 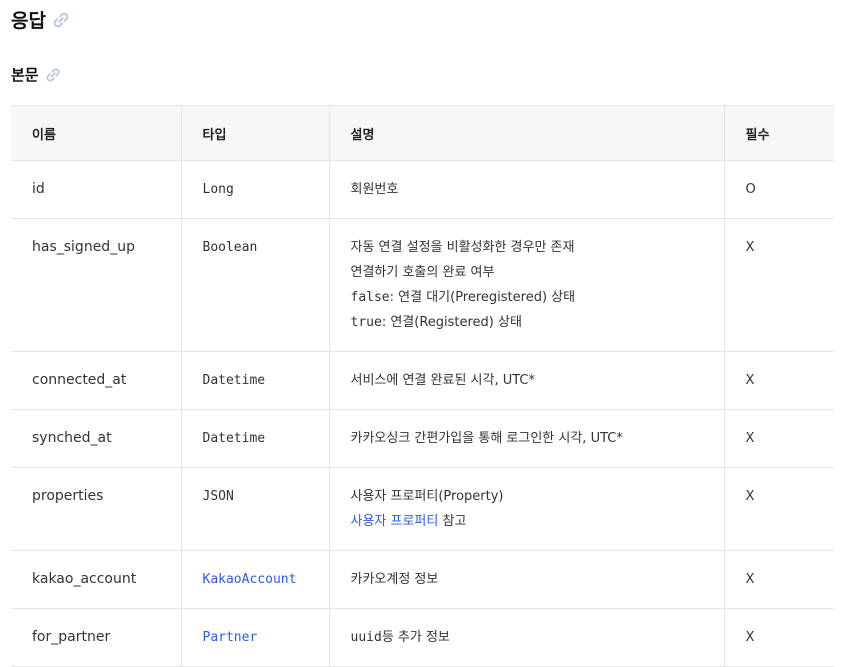 I want to click on table-row: for_partner Partner uuid등 추가 정보 X, so click(x=422, y=637).